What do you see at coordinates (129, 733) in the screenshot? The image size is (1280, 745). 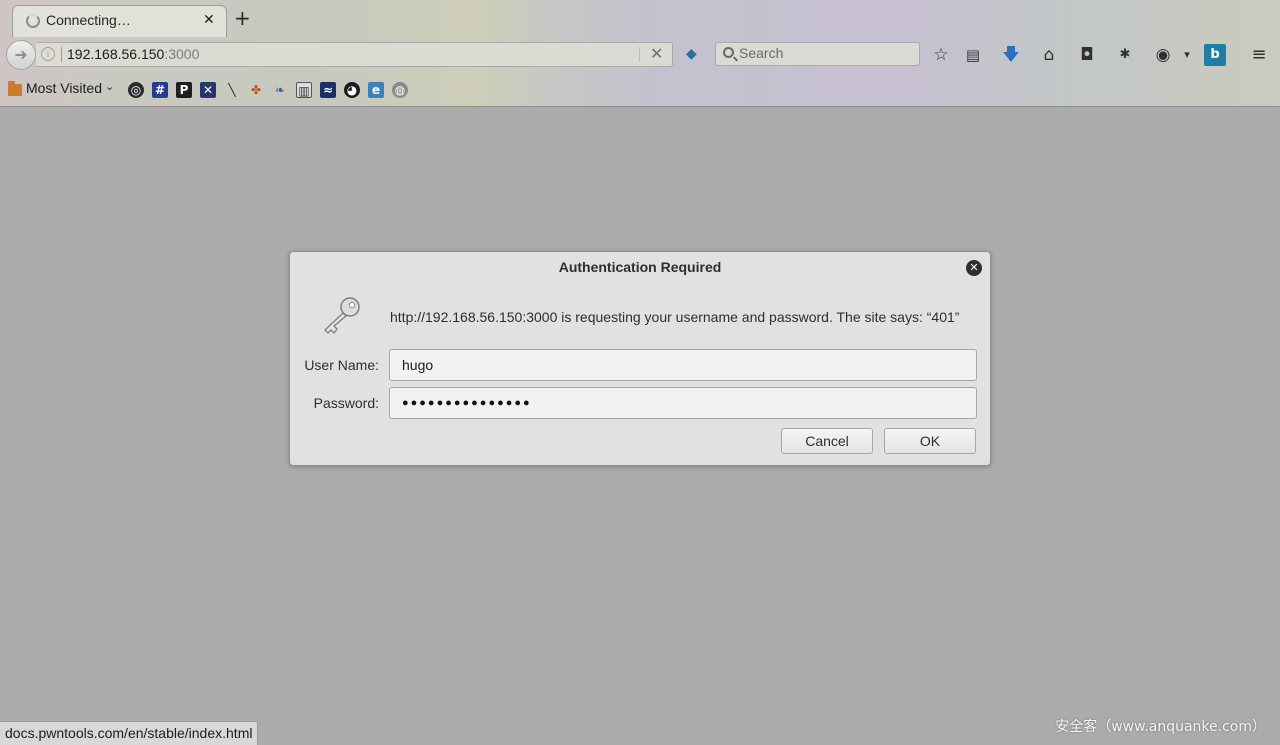 I see `status-url: docs.pwntools.com/en/stable/index.html` at bounding box center [129, 733].